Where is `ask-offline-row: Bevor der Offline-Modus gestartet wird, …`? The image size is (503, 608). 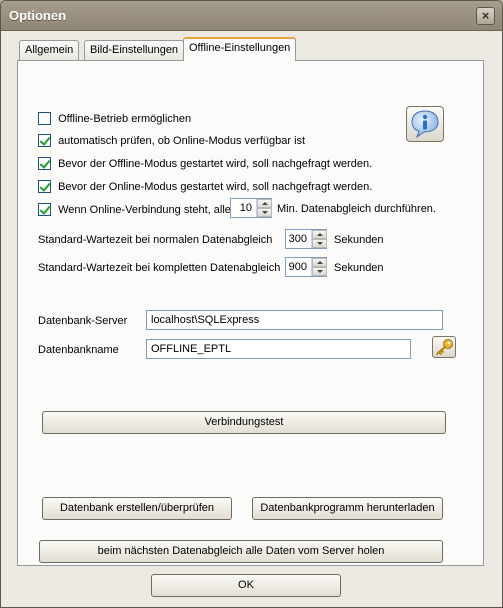 ask-offline-row: Bevor der Offline-Modus gestartet wird, … is located at coordinates (205, 163).